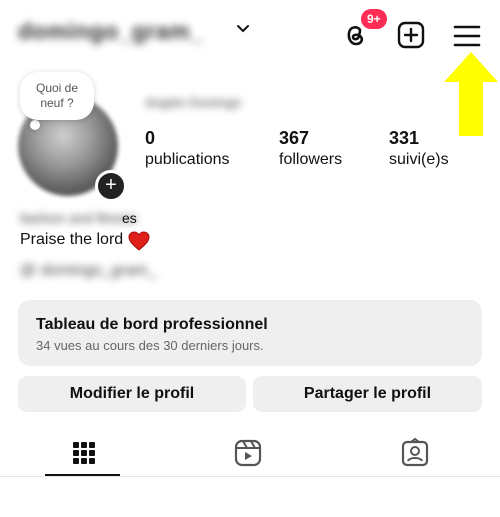 The width and height of the screenshot is (500, 517). Describe the element at coordinates (84, 453) in the screenshot. I see `grid-icon` at that location.